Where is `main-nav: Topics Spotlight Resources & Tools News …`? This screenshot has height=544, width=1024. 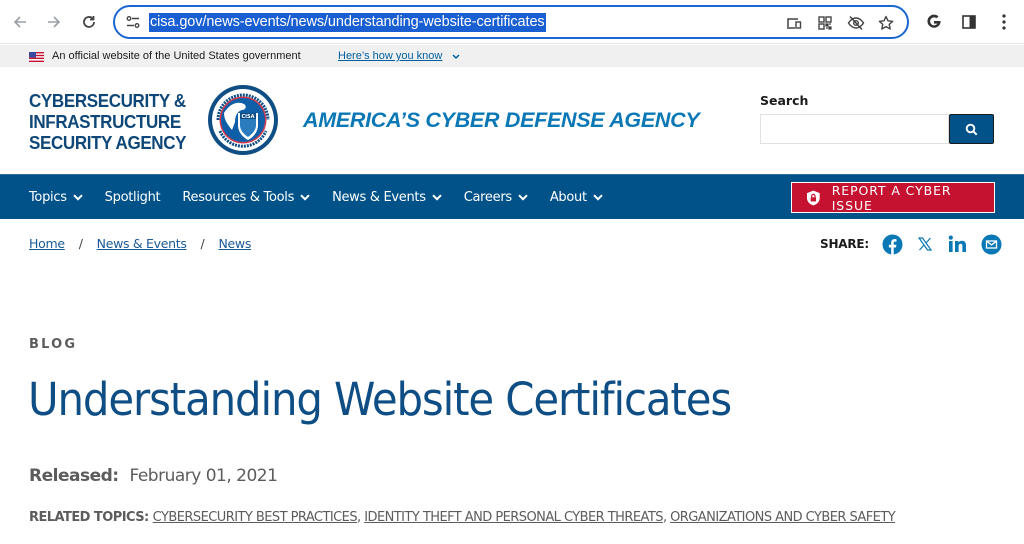
main-nav: Topics Spotlight Resources & Tools News … is located at coordinates (512, 196).